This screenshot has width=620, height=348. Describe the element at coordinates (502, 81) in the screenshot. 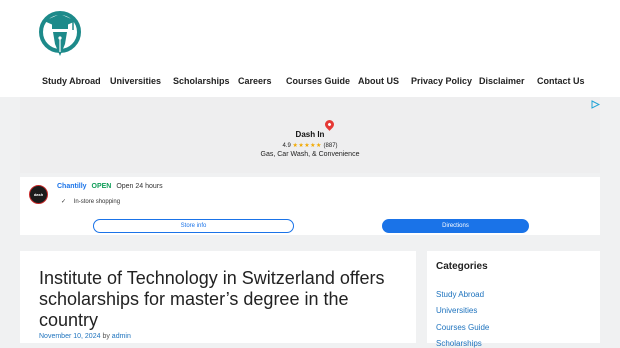

I see `nav-disclaimer: Disclaimer` at that location.